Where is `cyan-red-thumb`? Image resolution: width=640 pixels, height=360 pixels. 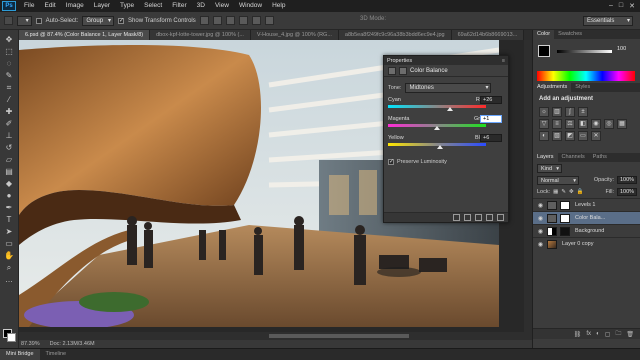 cyan-red-thumb is located at coordinates (449, 109).